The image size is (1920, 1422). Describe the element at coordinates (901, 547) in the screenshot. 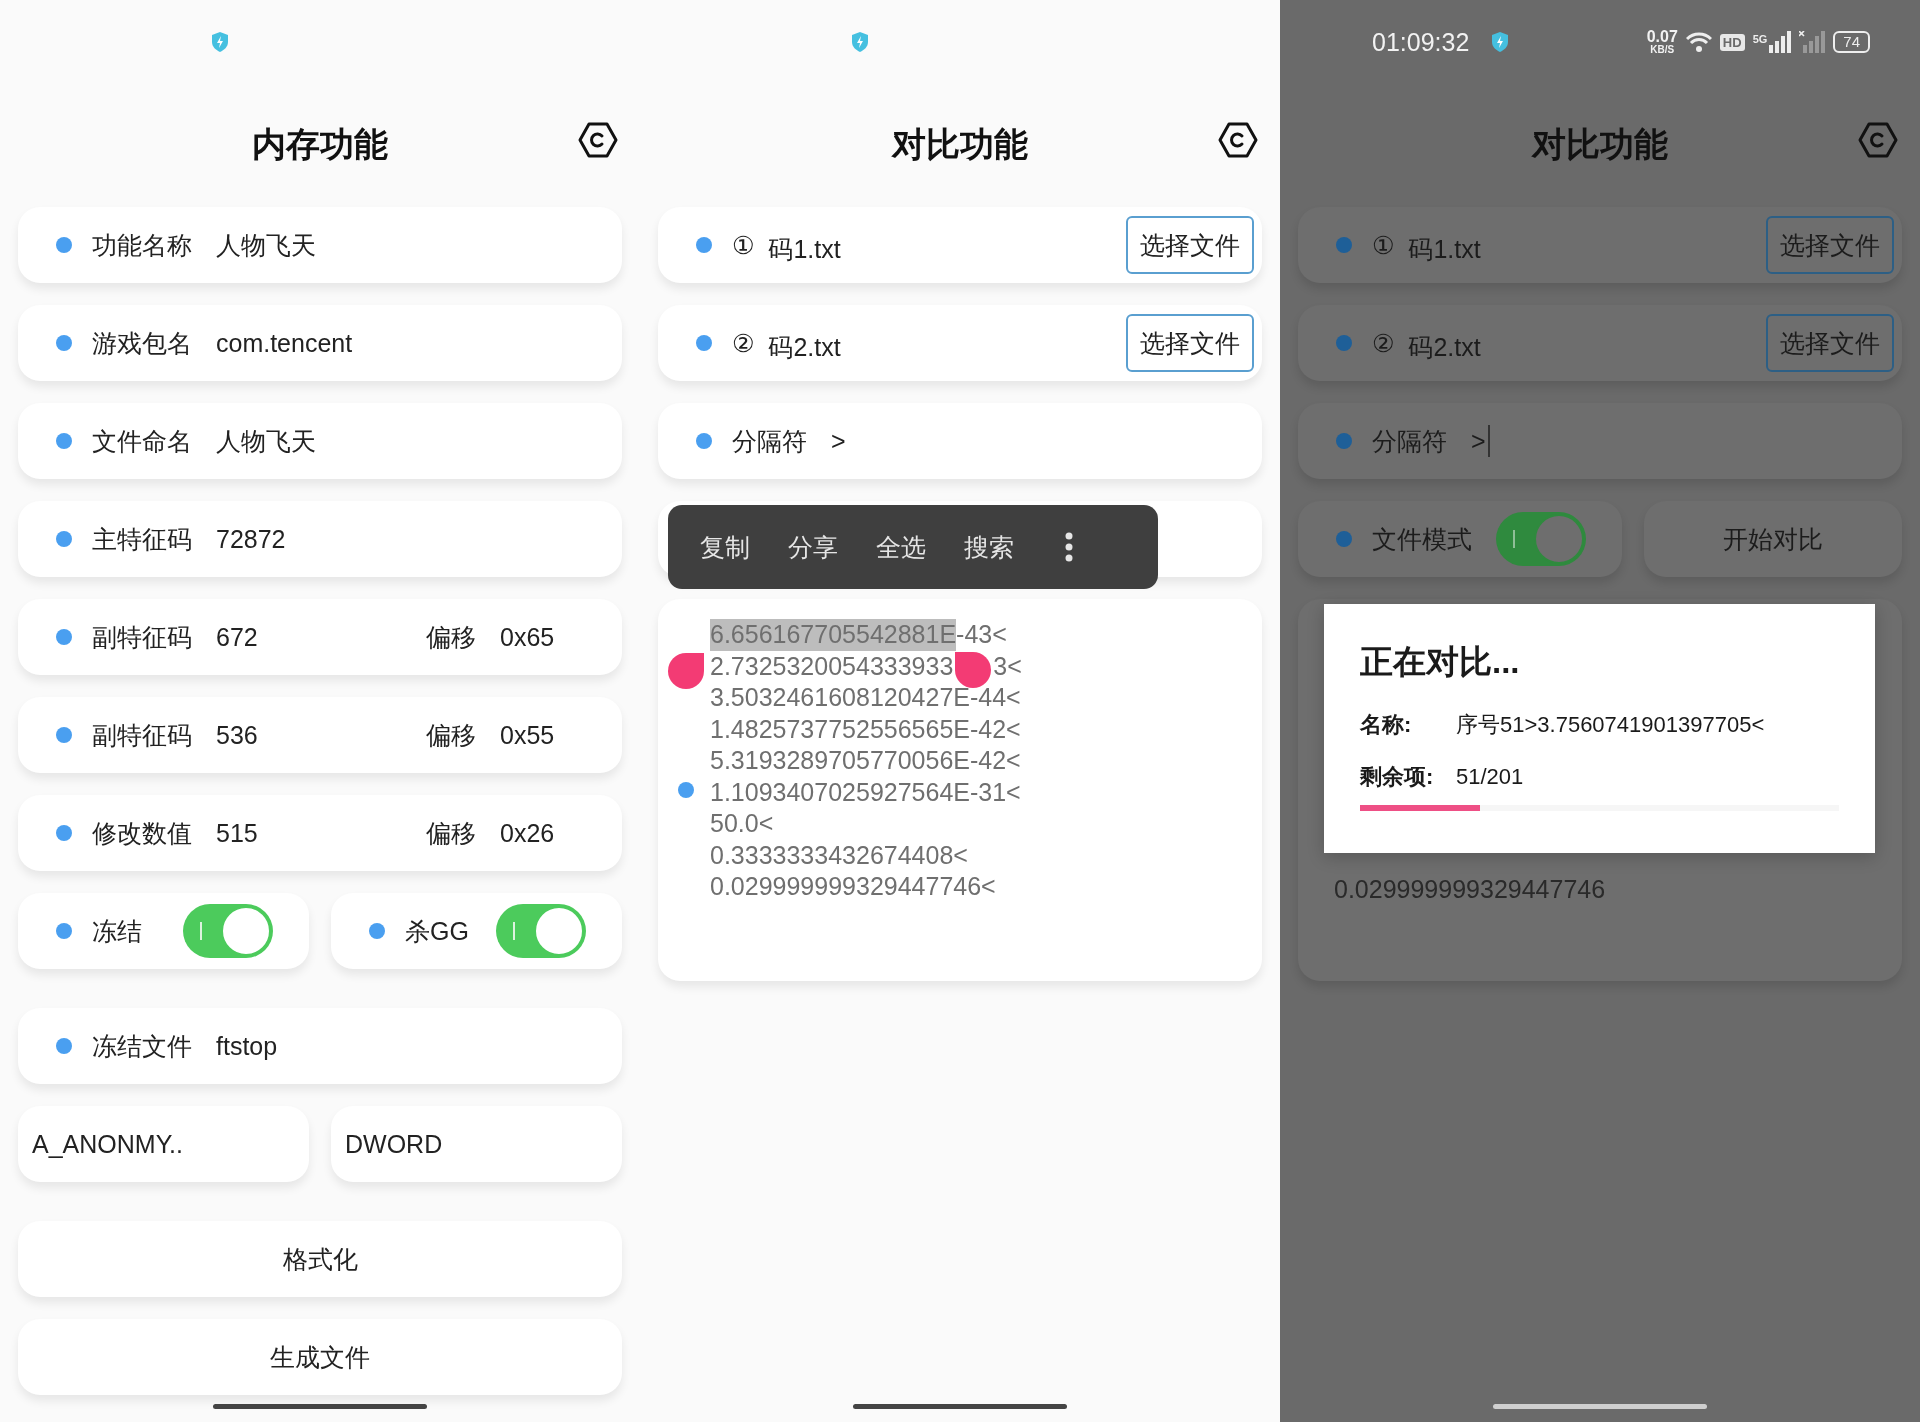

I see `menu-item: 全选` at that location.